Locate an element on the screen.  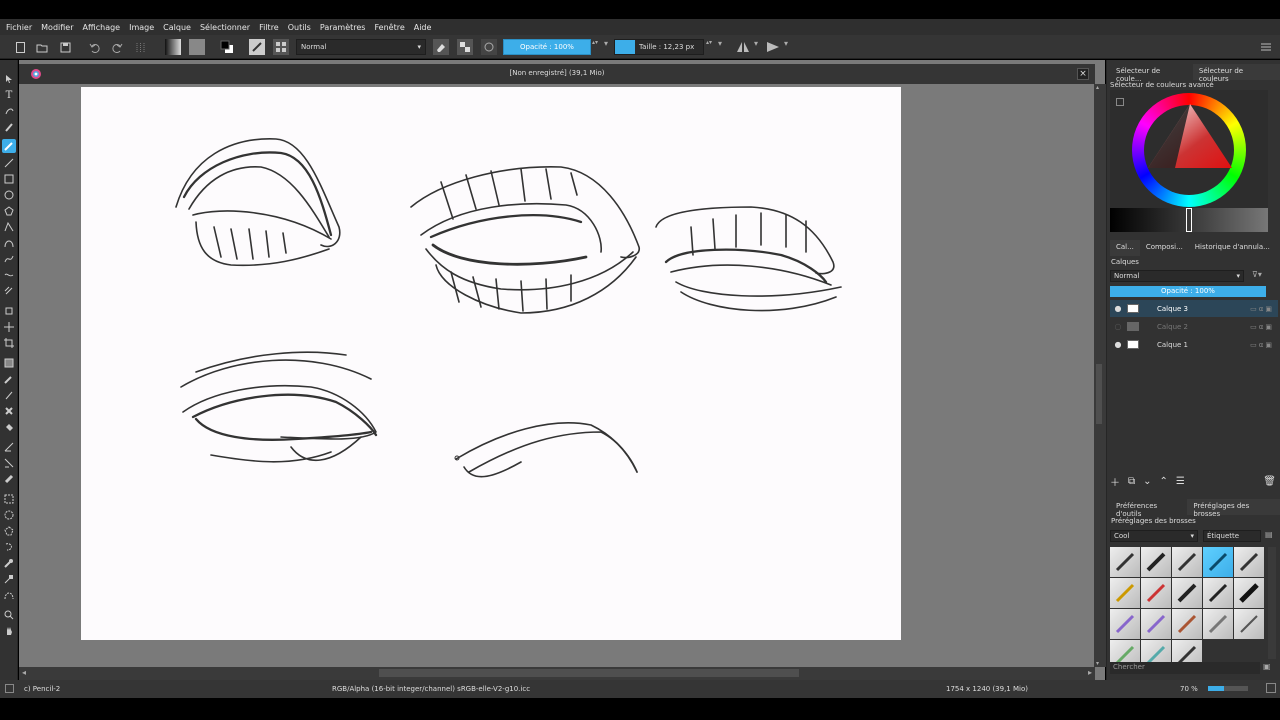
tab-advanced-color-selector: Sélecteur de couleurs is located at coordinates (1236, 73).